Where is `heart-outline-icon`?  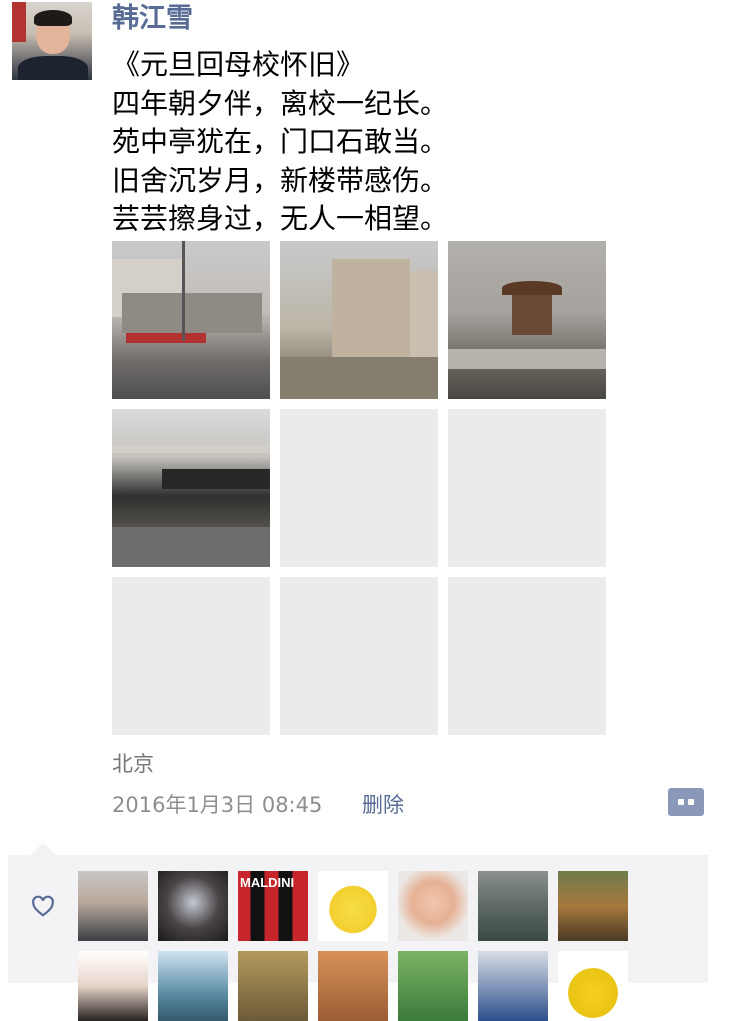
heart-outline-icon is located at coordinates (43, 906).